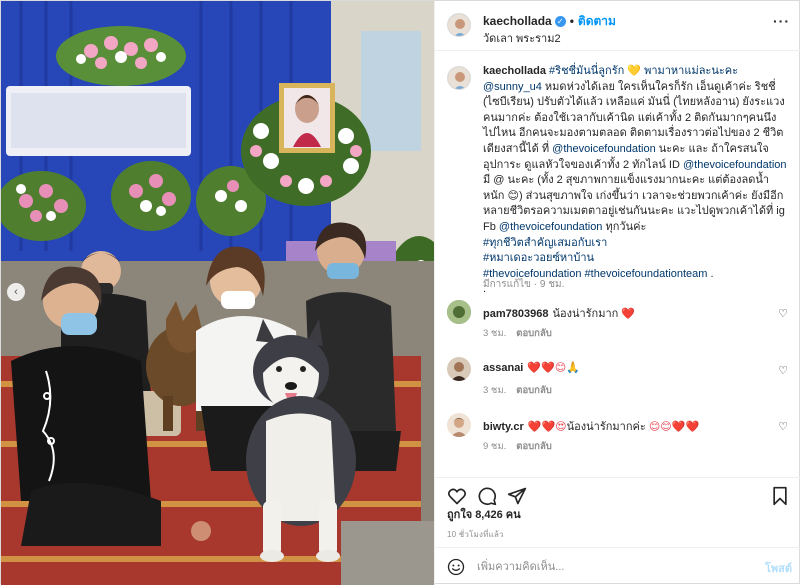 Image resolution: width=800 pixels, height=585 pixels. What do you see at coordinates (545, 243) in the screenshot?
I see `caption-hashtag-1: #ทุกชีวิตสำคัญเสมอกับเรา` at bounding box center [545, 243].